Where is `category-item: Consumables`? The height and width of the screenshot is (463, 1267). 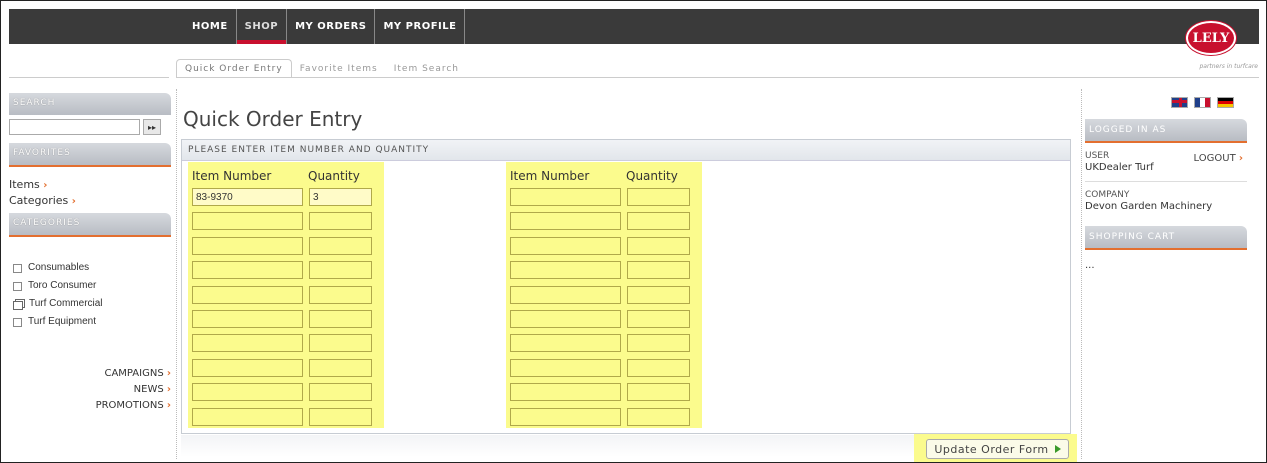
category-item: Consumables is located at coordinates (92, 268).